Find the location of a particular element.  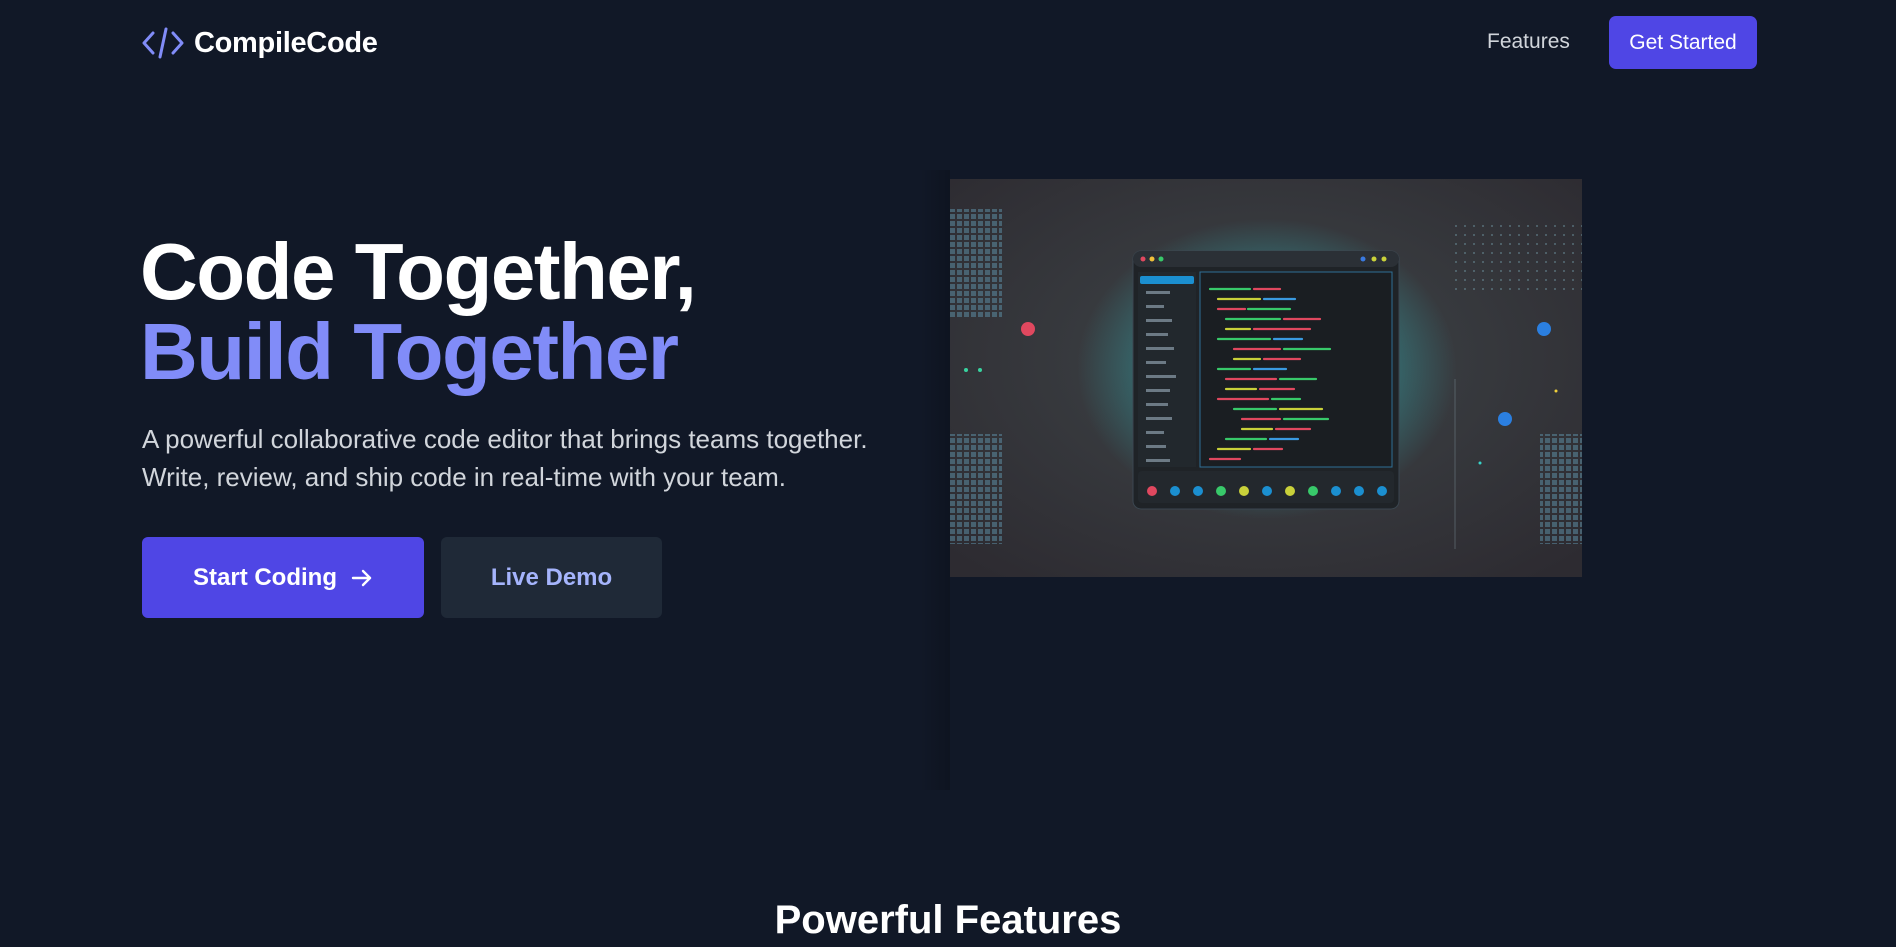

top-navigation: CompileCode Features Get Started is located at coordinates (948, 43).